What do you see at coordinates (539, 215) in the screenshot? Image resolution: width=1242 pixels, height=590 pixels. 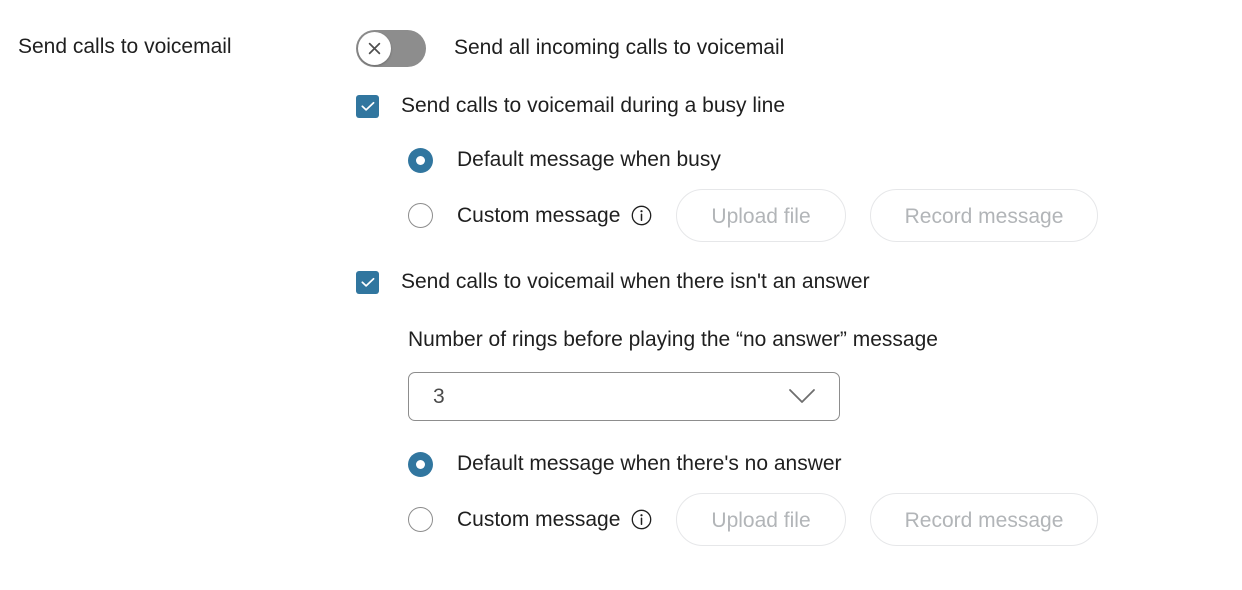 I see `busy-custom-message-label: Custom message` at bounding box center [539, 215].